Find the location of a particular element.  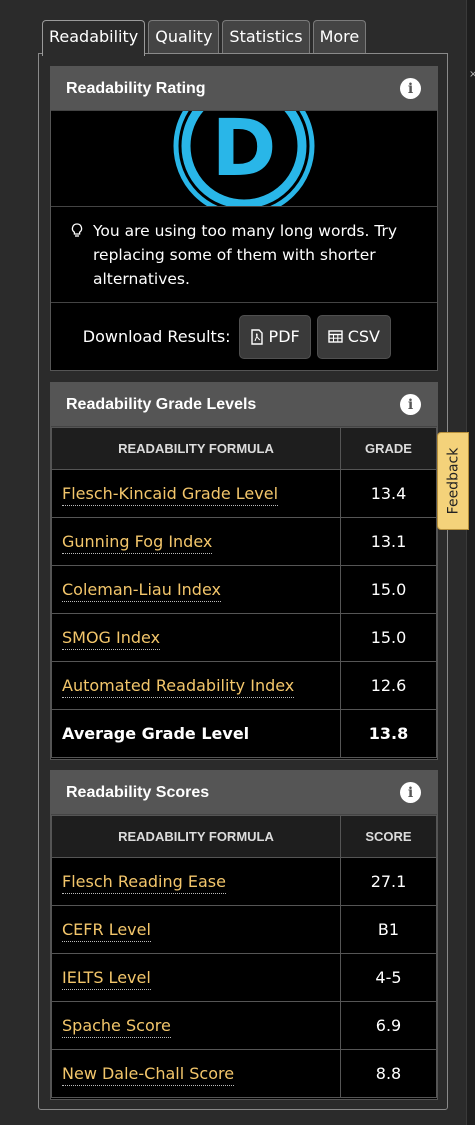

formula-link: Spache Score is located at coordinates (116, 1027).